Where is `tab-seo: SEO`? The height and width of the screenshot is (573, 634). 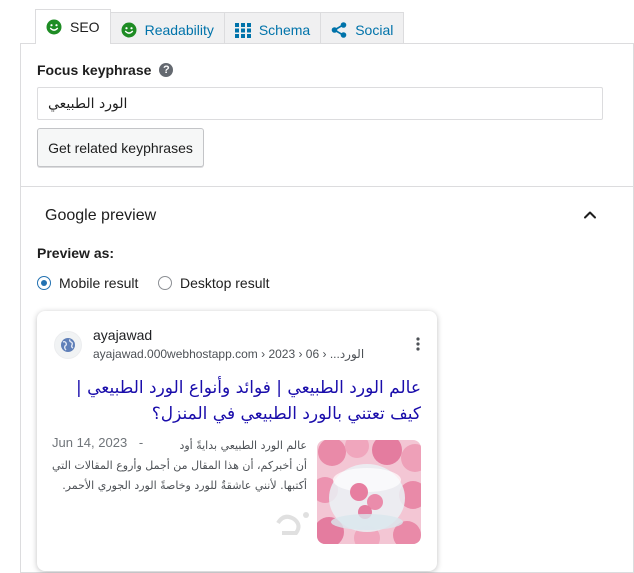
tab-seo: SEO is located at coordinates (73, 26).